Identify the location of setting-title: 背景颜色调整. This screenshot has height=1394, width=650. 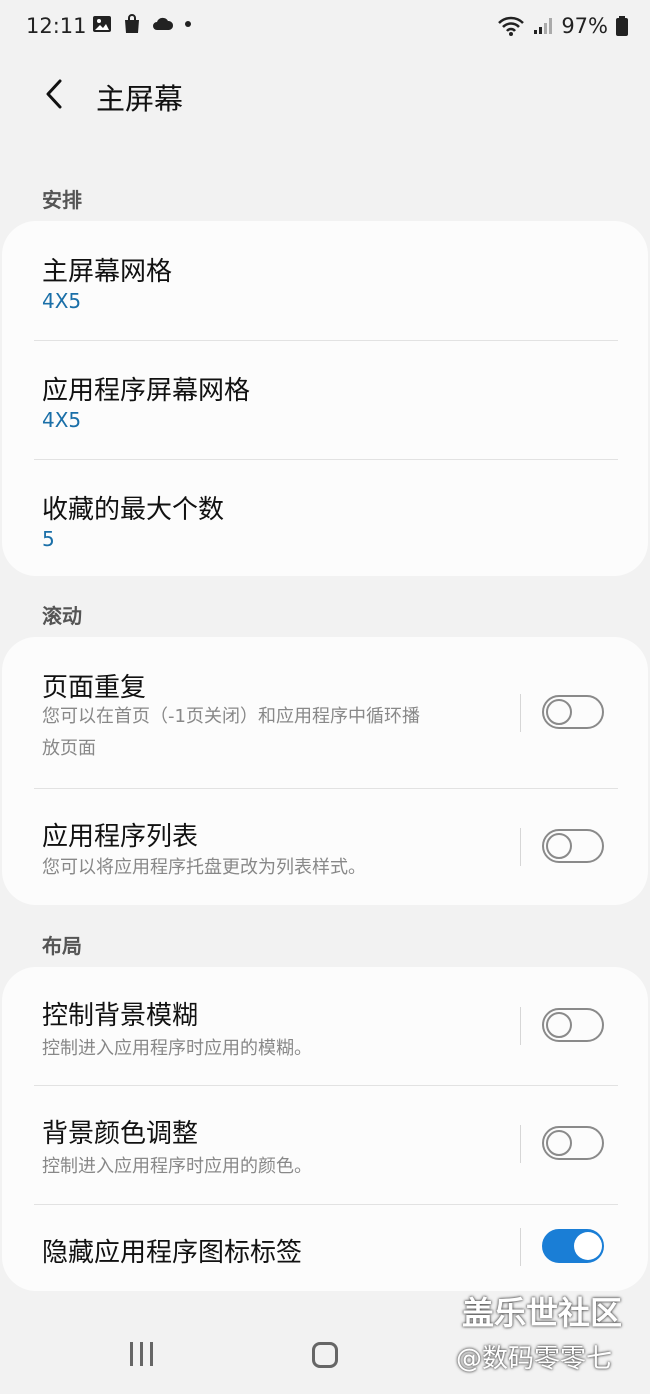
(120, 1134).